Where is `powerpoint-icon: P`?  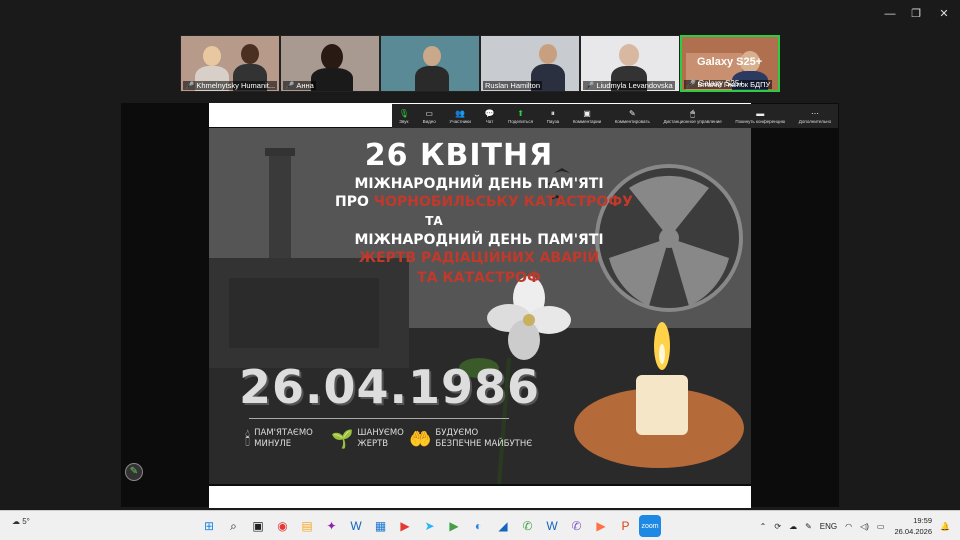 powerpoint-icon: P is located at coordinates (625, 526).